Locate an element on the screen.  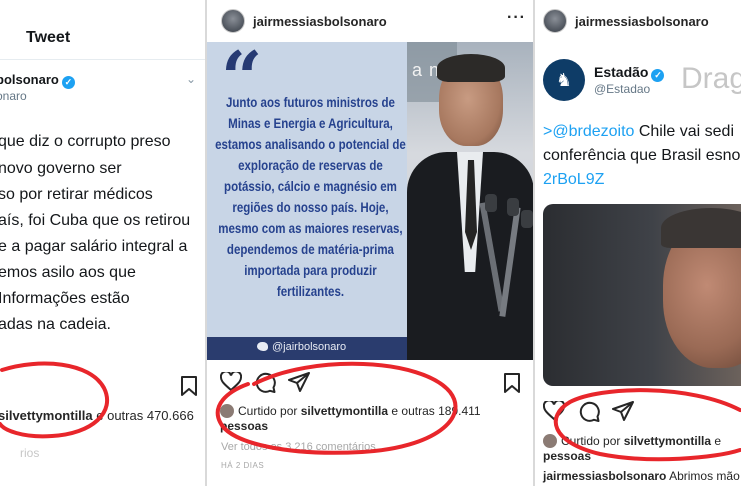
tweet-text-line: Informações estão is located at coordinates (65, 298).